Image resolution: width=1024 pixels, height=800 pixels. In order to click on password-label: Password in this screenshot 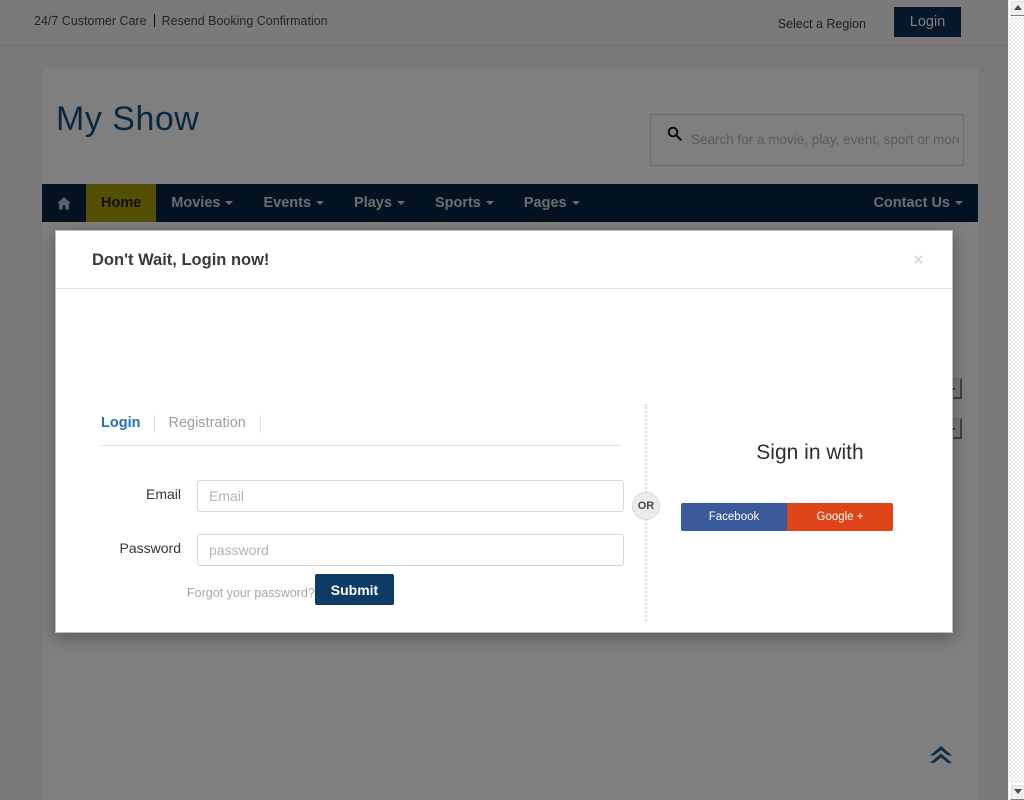, I will do `click(150, 548)`.